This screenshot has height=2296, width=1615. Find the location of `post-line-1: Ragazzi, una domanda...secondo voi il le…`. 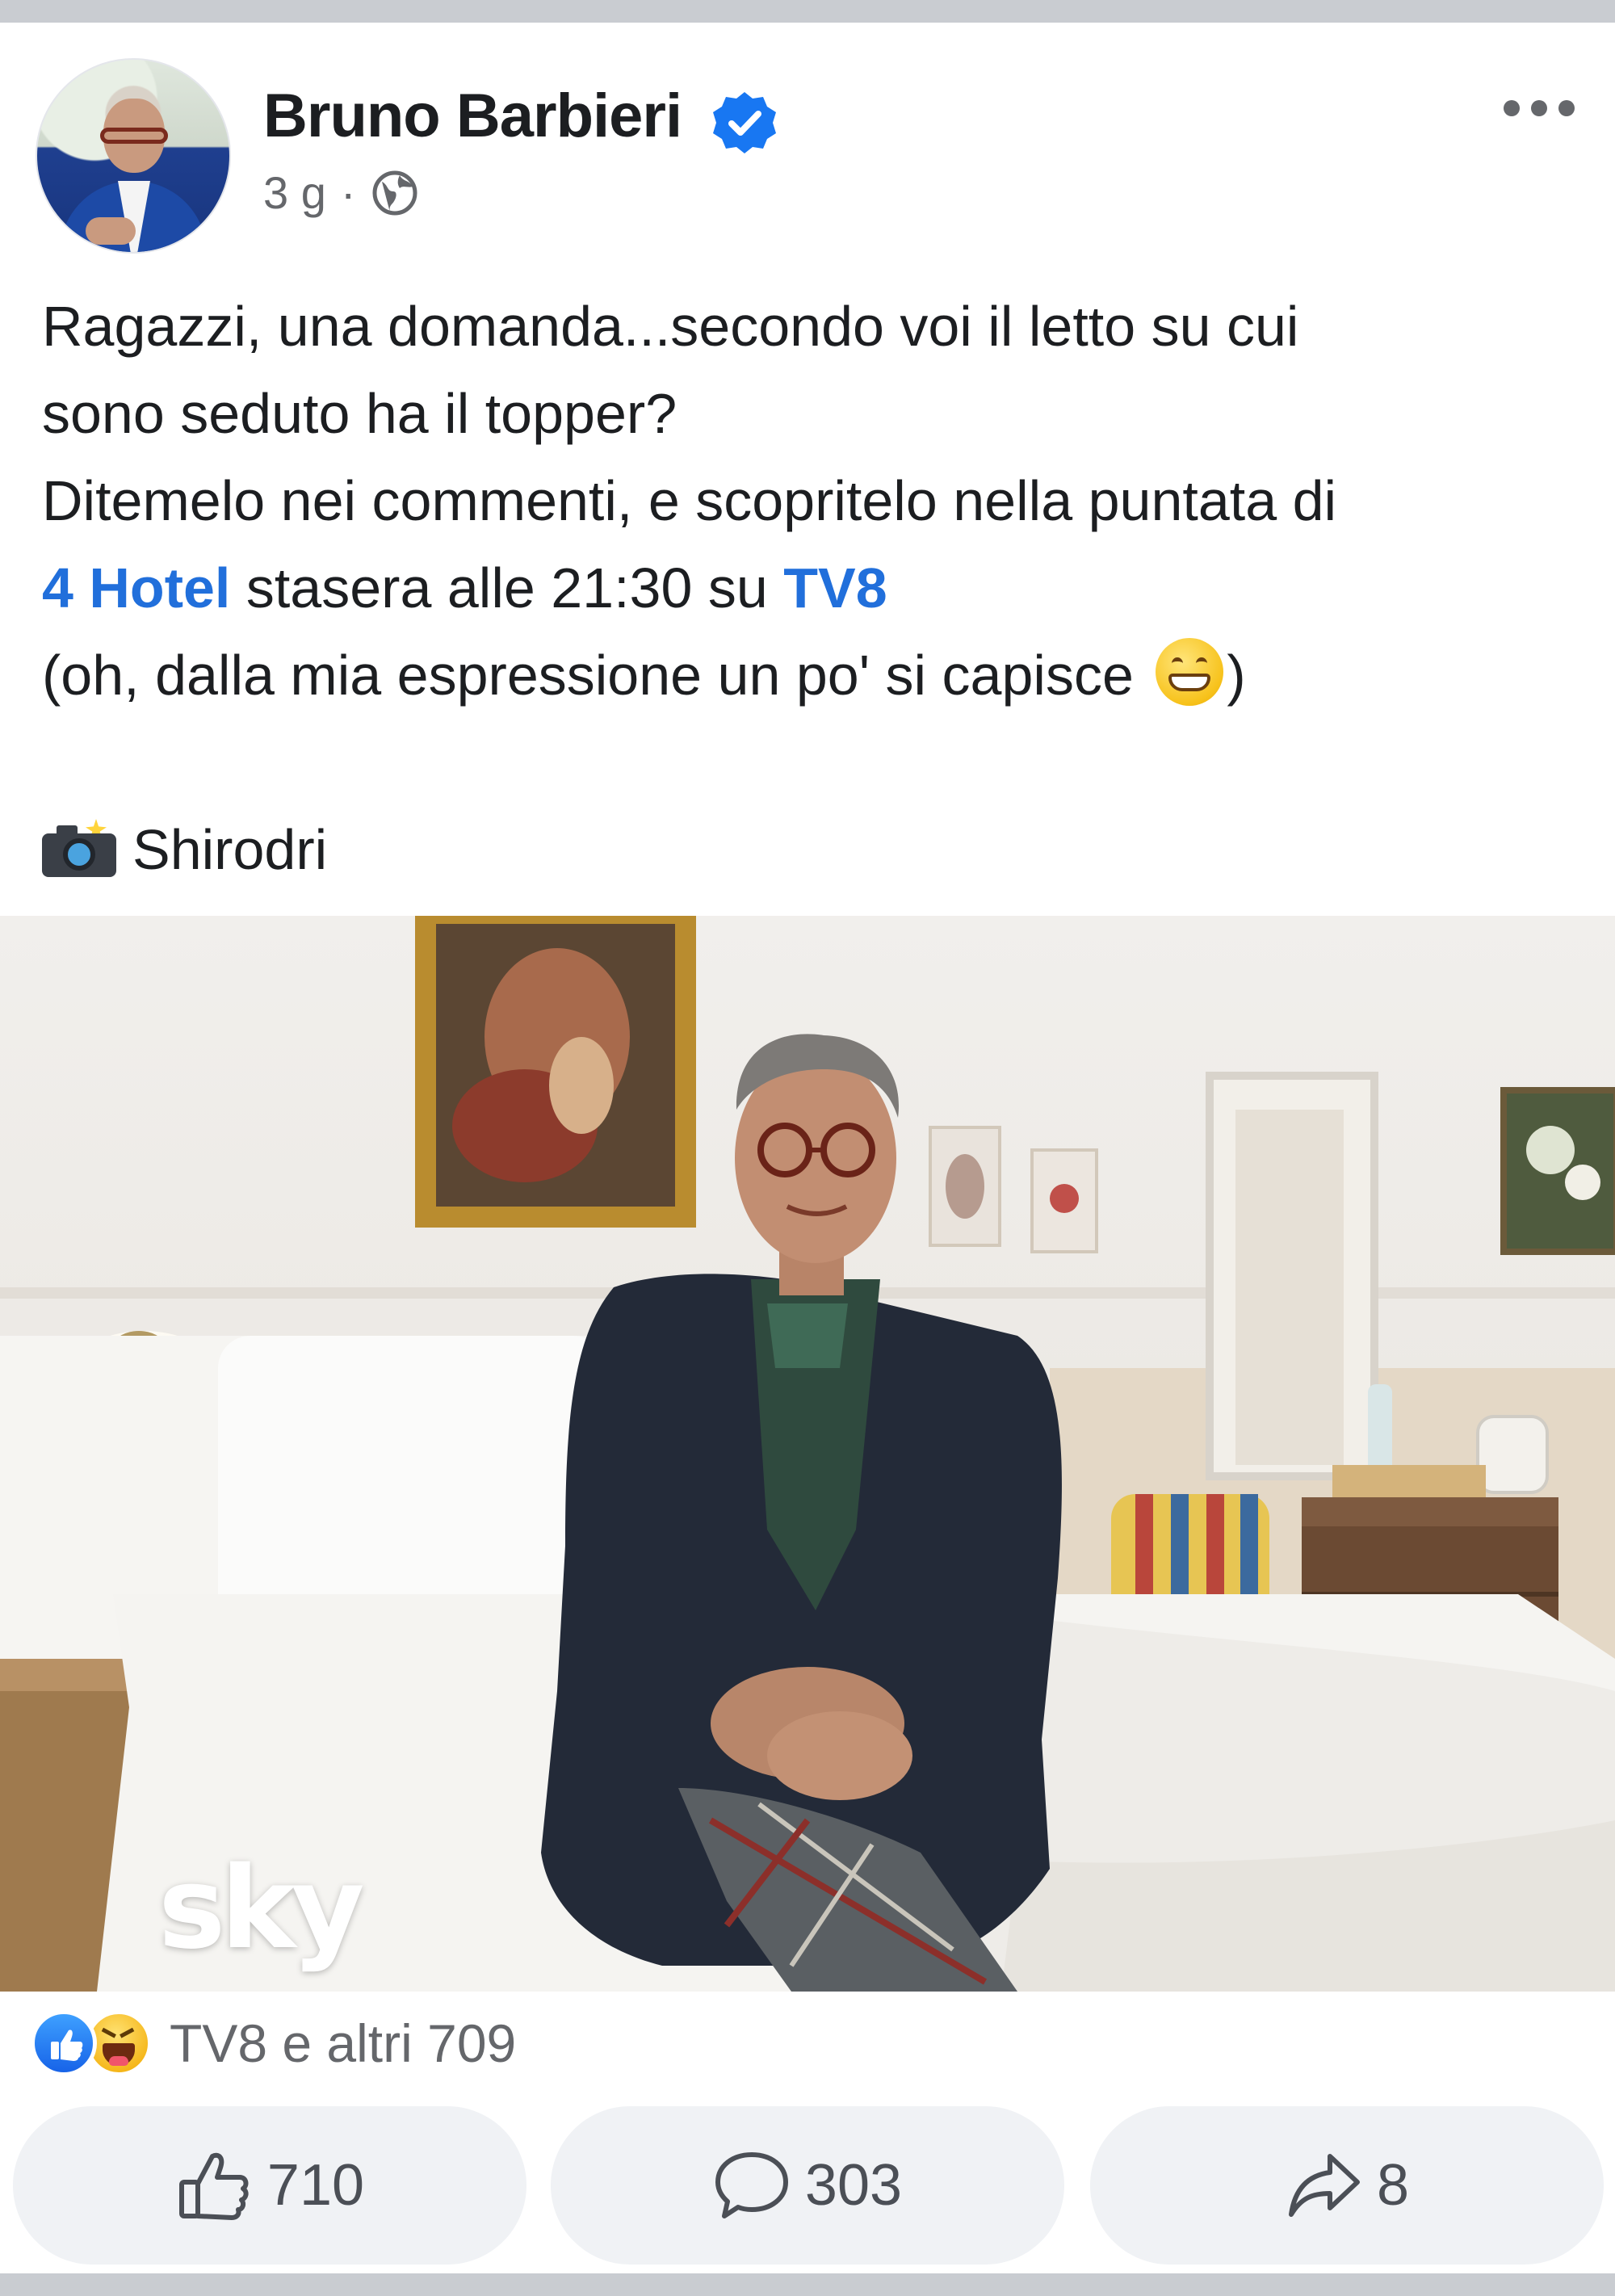

post-line-1: Ragazzi, una domanda...secondo voi il le… is located at coordinates (670, 327).